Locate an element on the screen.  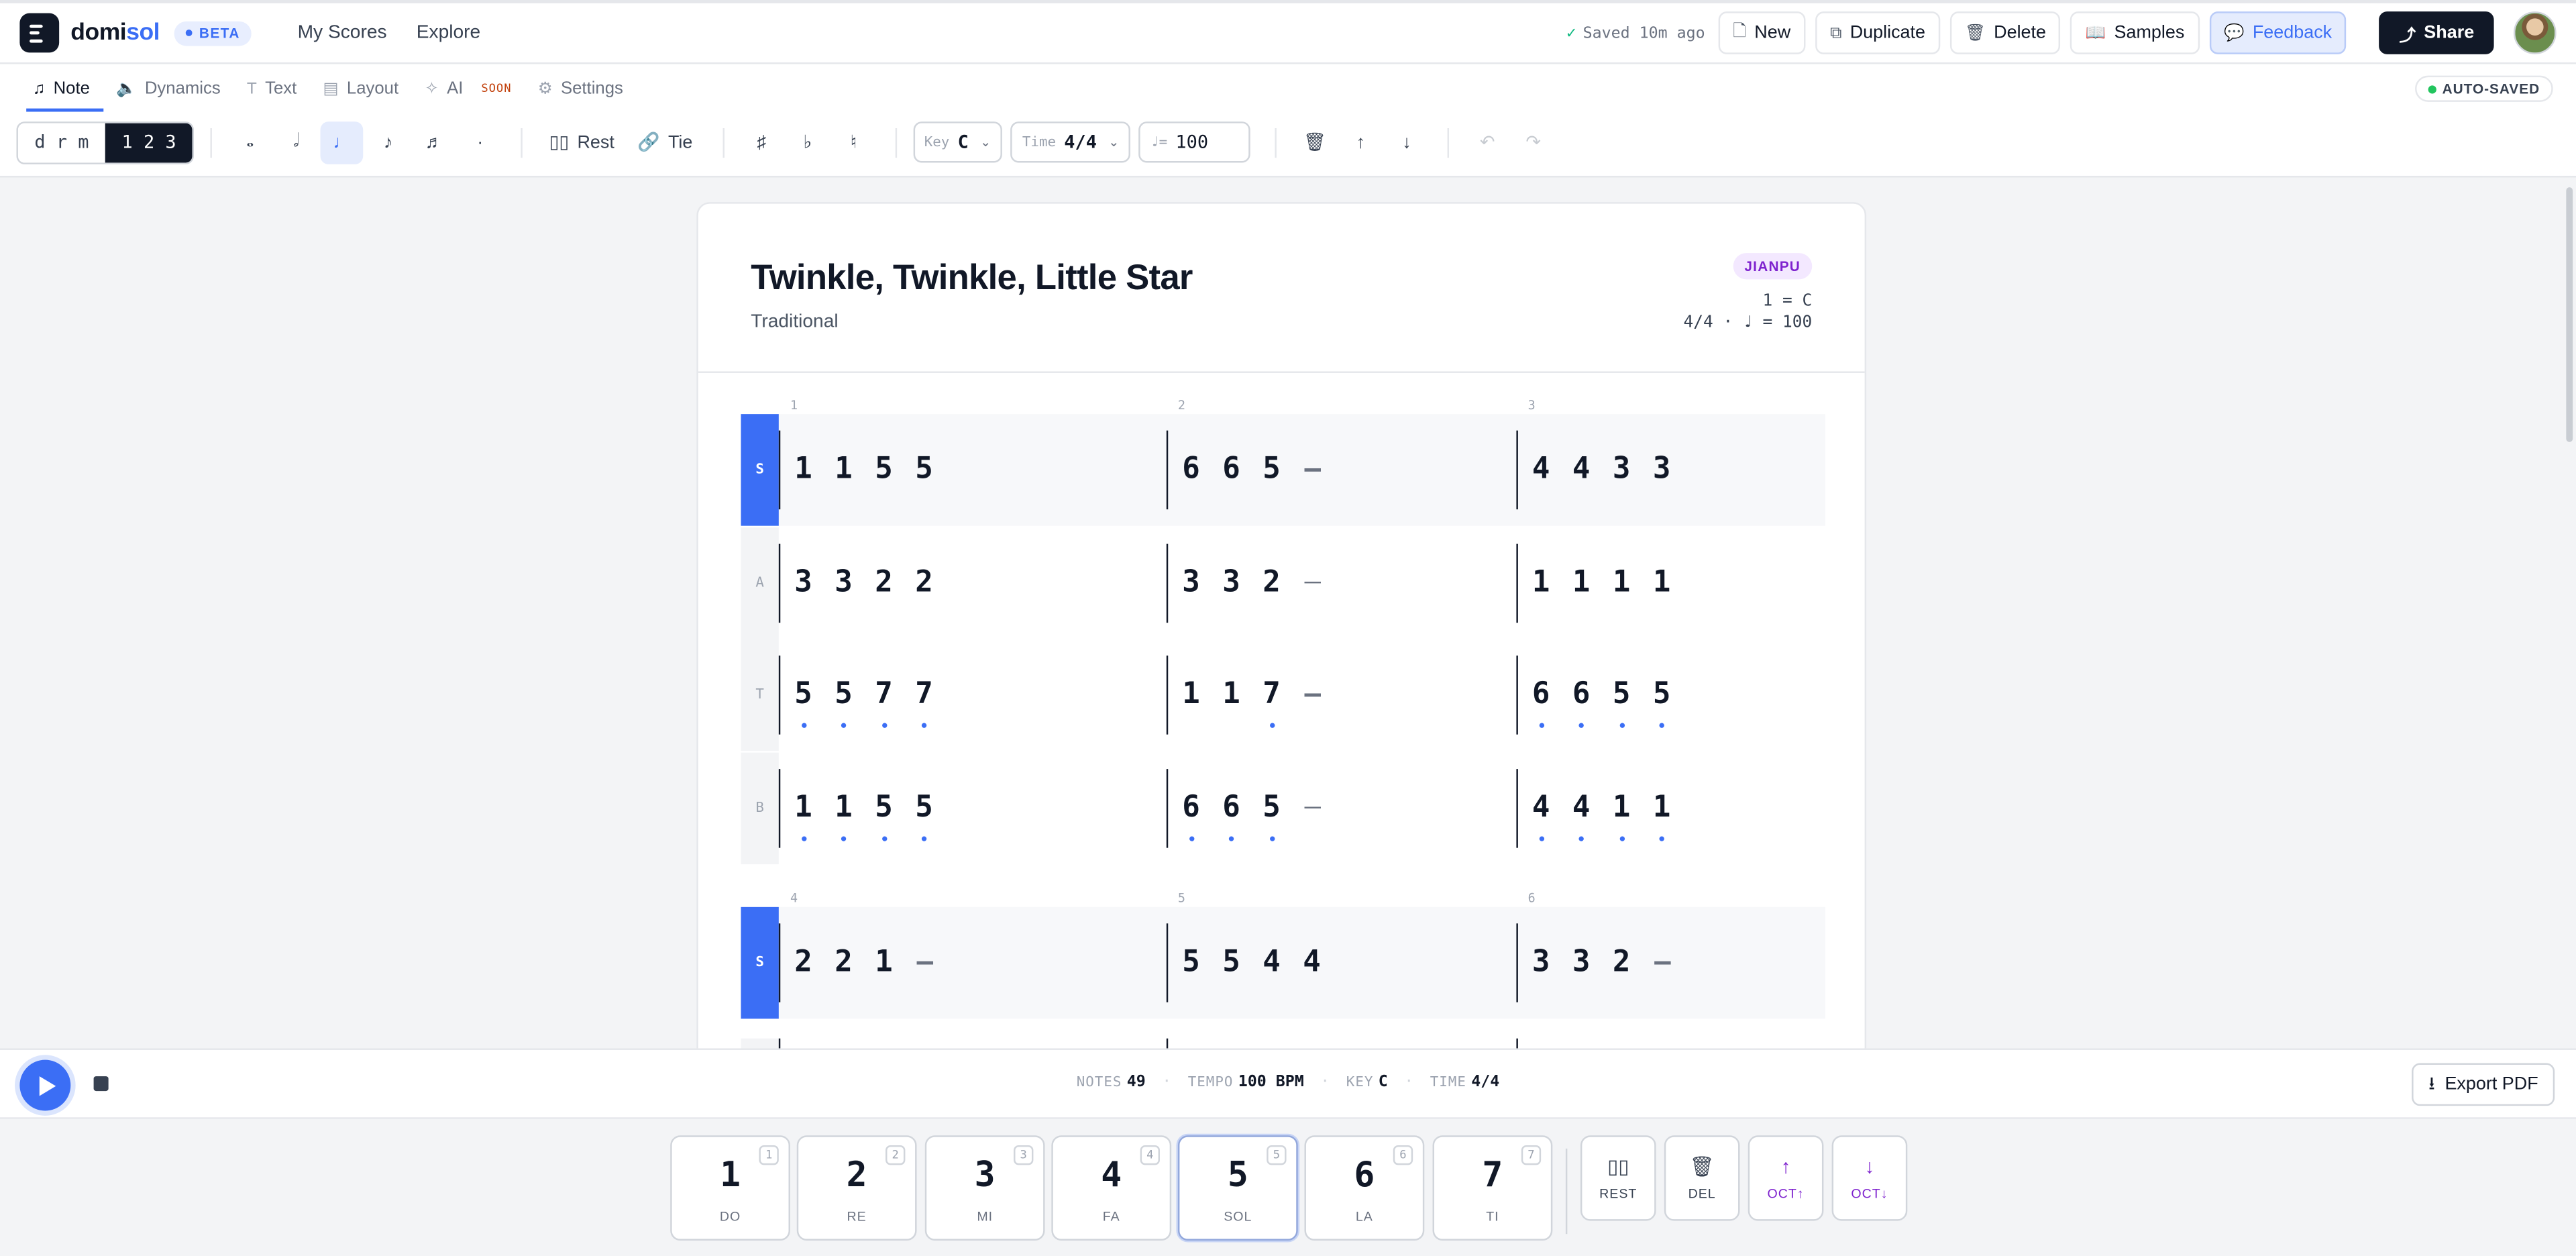
key-select: Key C ⌄ is located at coordinates (957, 142).